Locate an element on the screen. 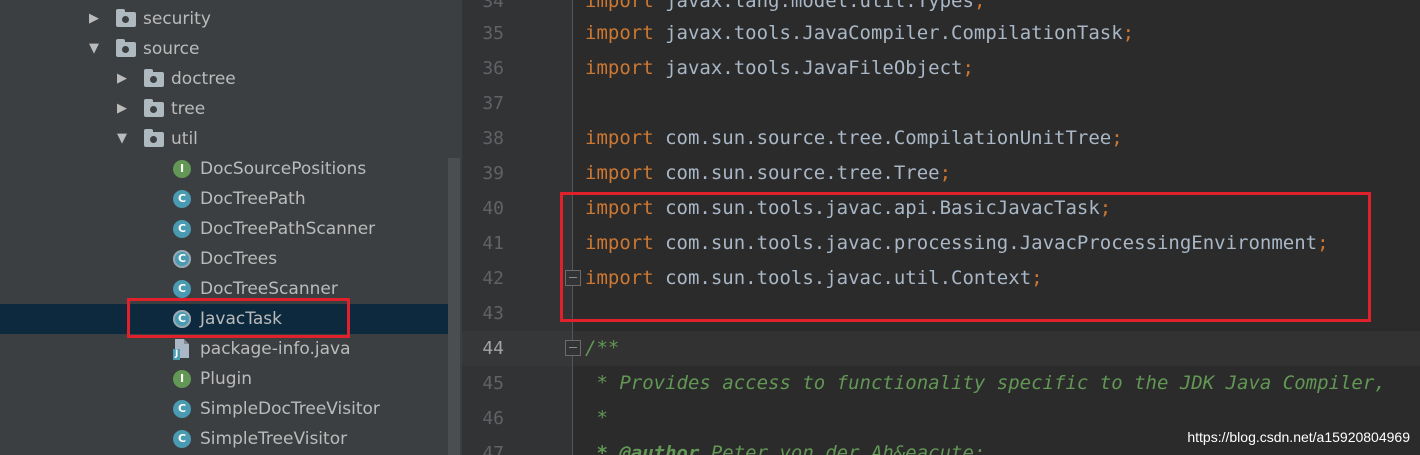 Image resolution: width=1420 pixels, height=455 pixels. line-number: 42 is located at coordinates (493, 278).